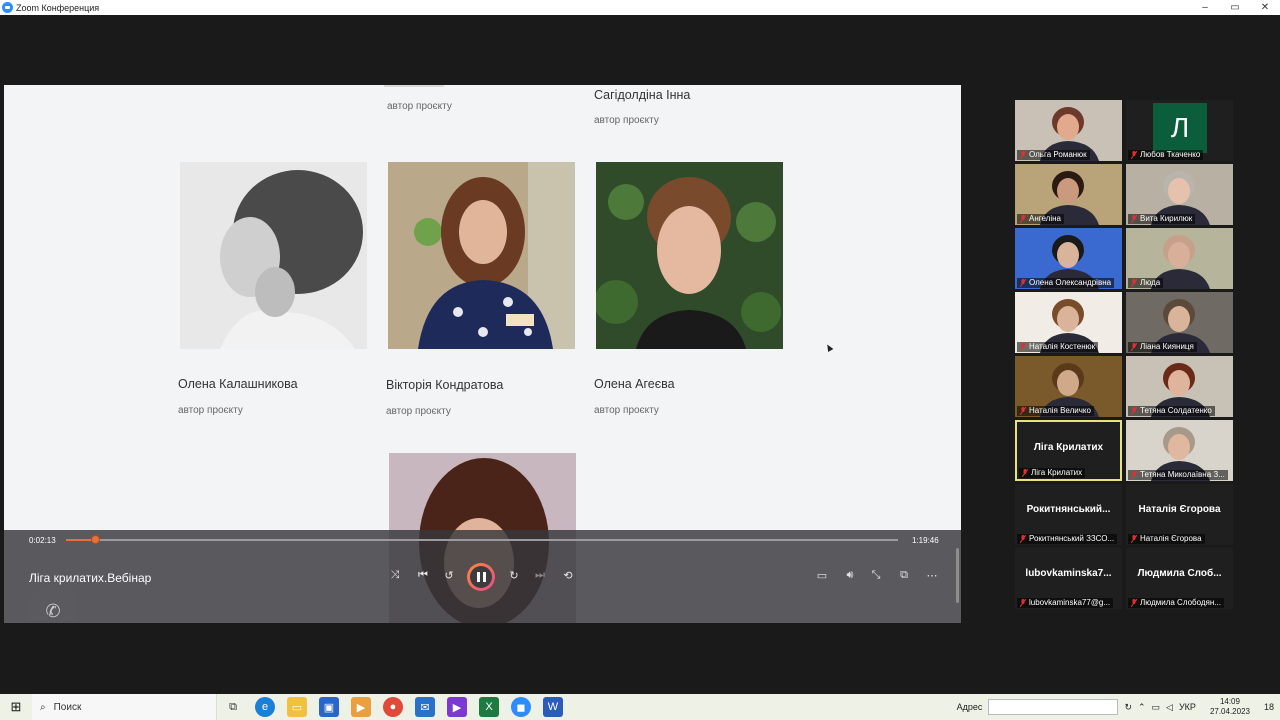 The image size is (1280, 720). I want to click on language-indicator: УКР, so click(1187, 707).